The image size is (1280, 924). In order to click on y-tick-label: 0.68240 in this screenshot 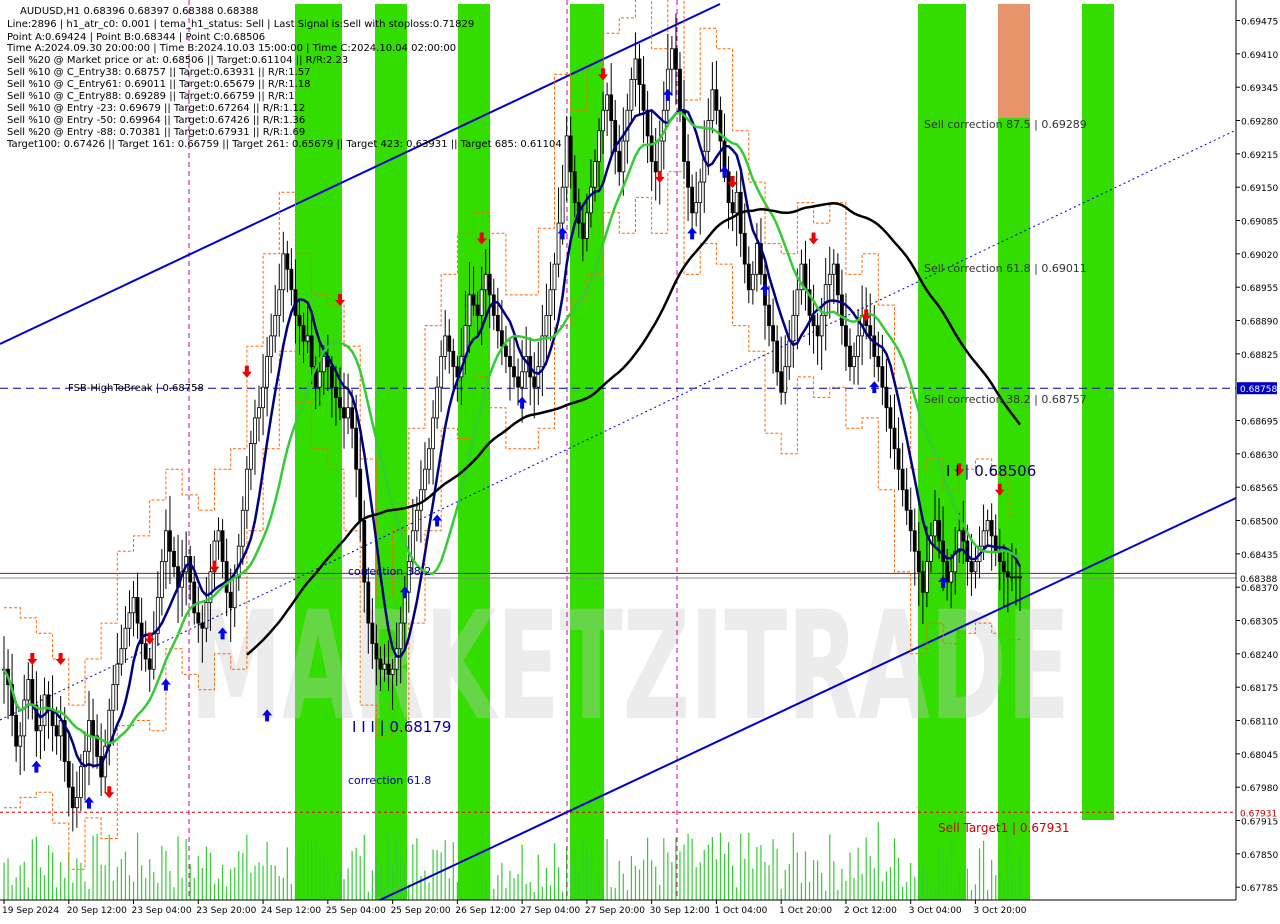, I will do `click(1259, 656)`.